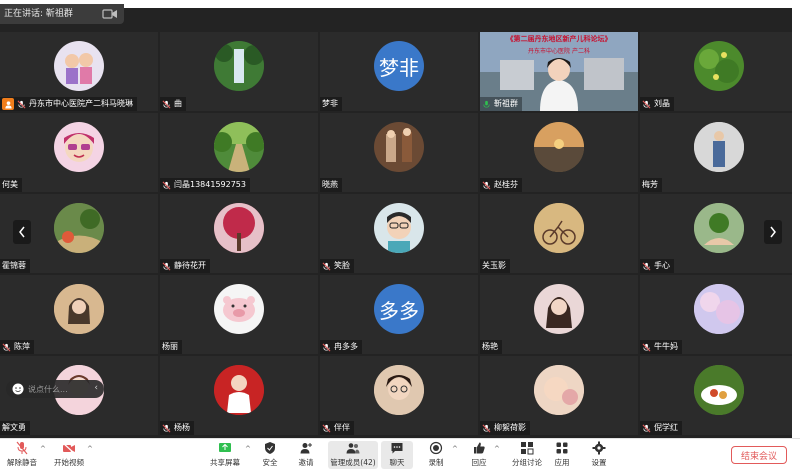  I want to click on participant-name-bar: 笑脸, so click(337, 266).